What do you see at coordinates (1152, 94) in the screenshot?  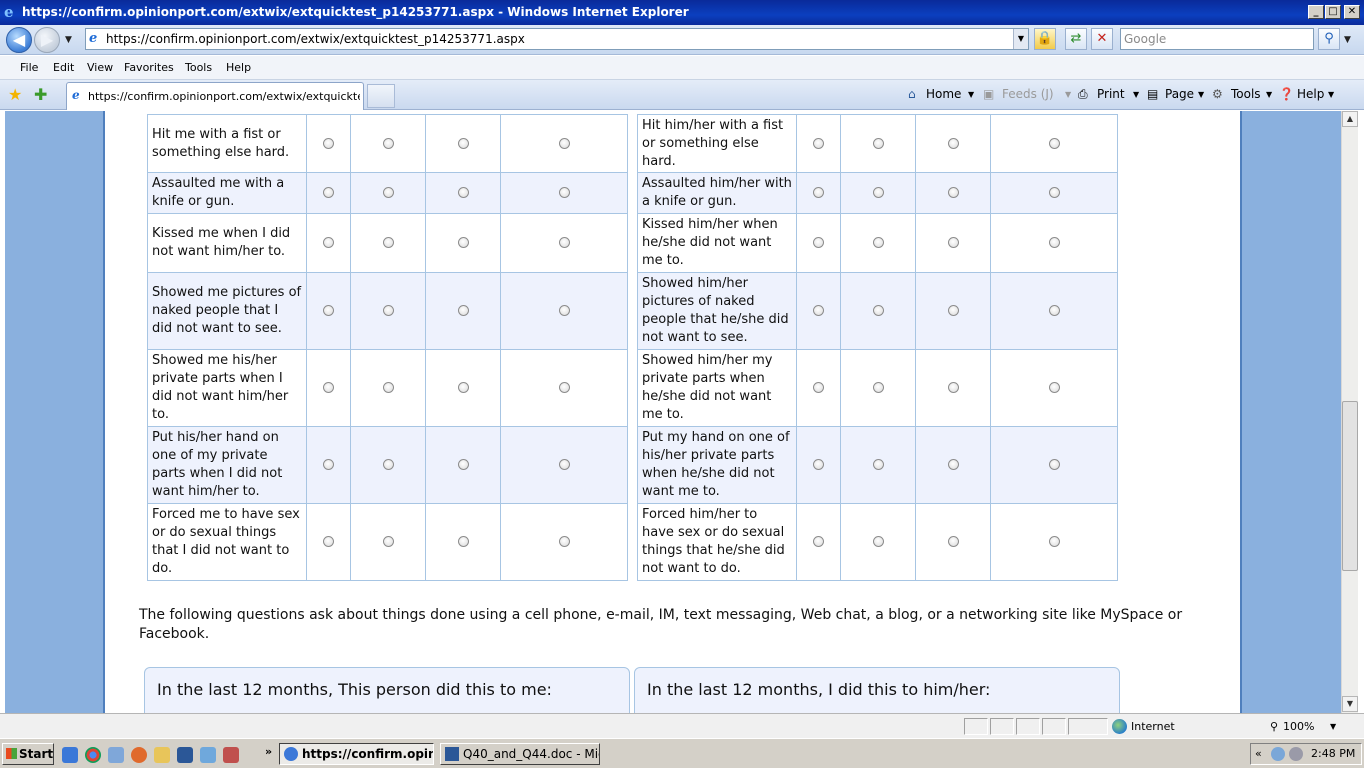 I see `page-icon: ▤` at bounding box center [1152, 94].